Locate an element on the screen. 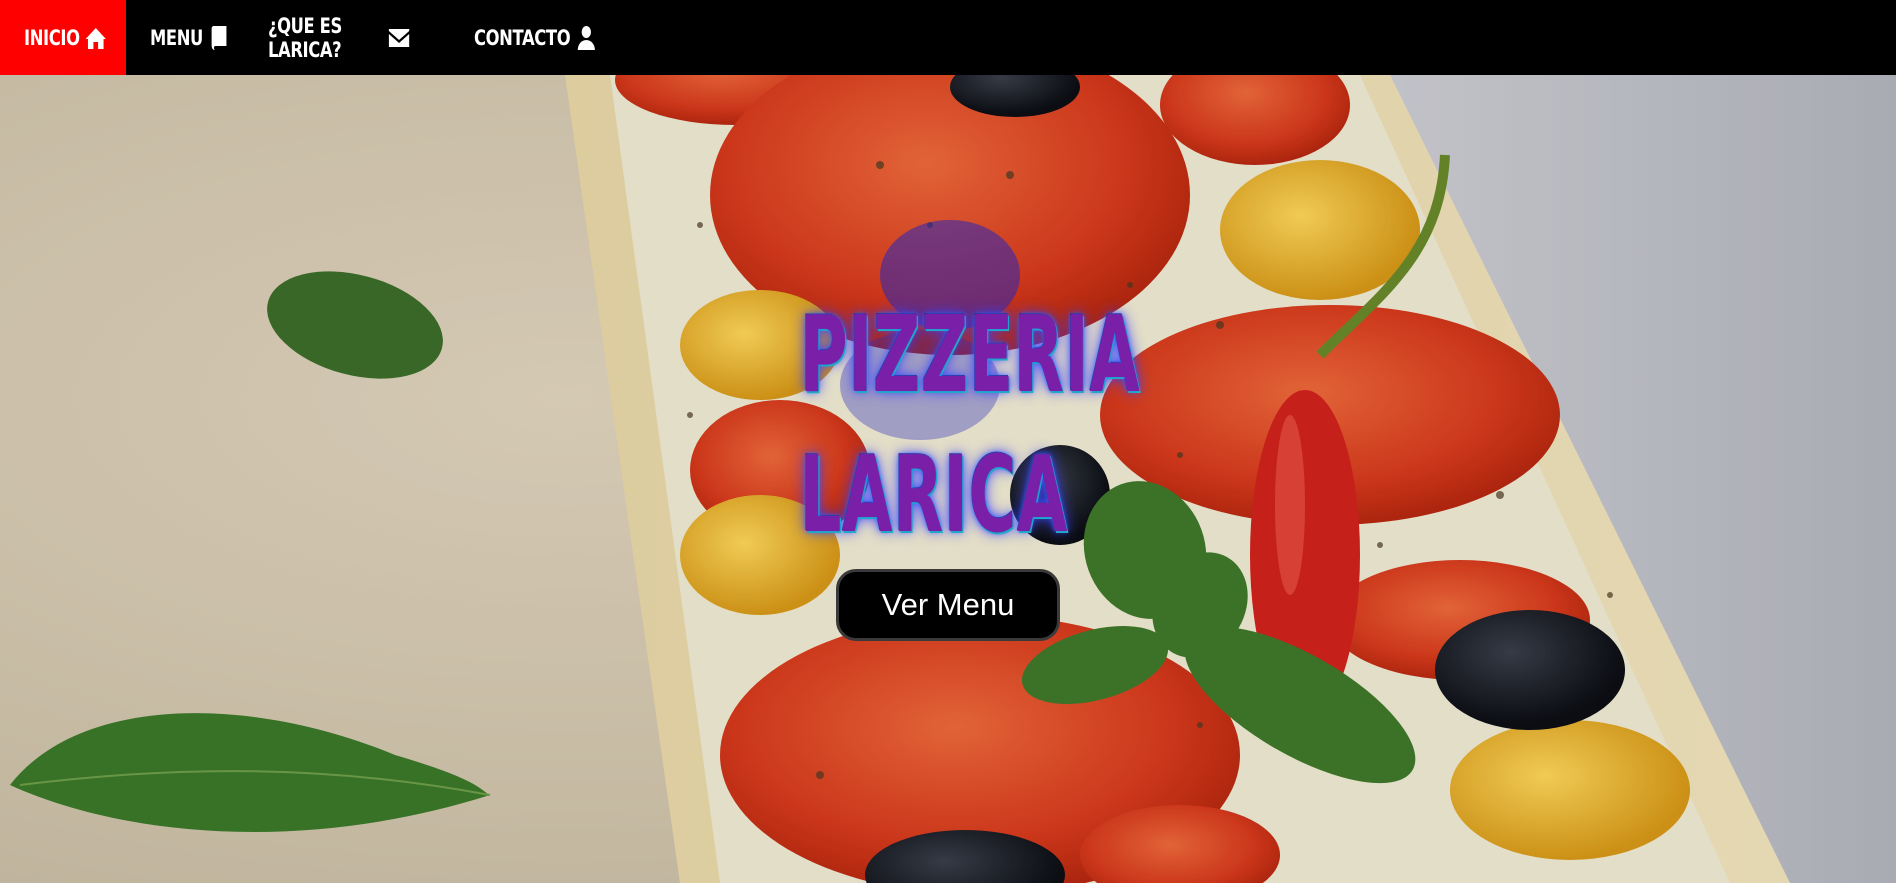 This screenshot has width=1896, height=883. envelope-icon is located at coordinates (399, 38).